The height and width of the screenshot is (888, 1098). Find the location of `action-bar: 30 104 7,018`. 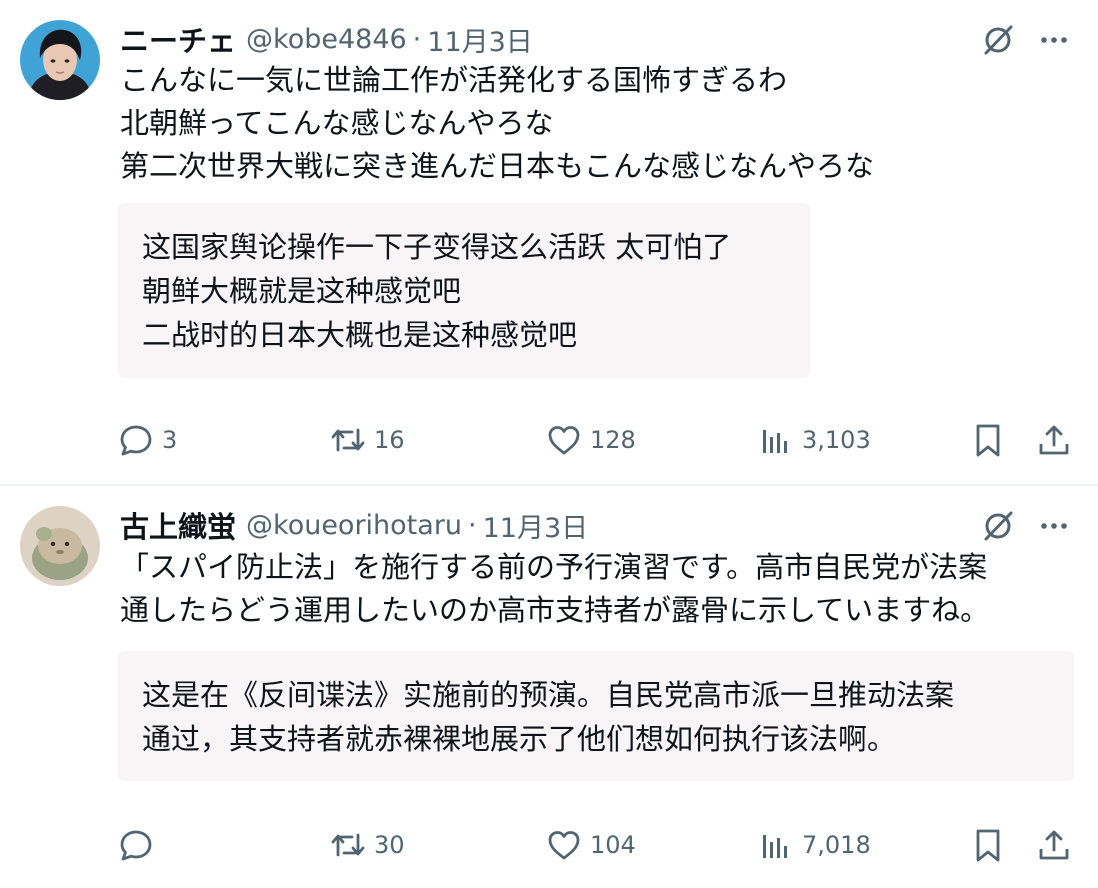

action-bar: 30 104 7,018 is located at coordinates (598, 845).